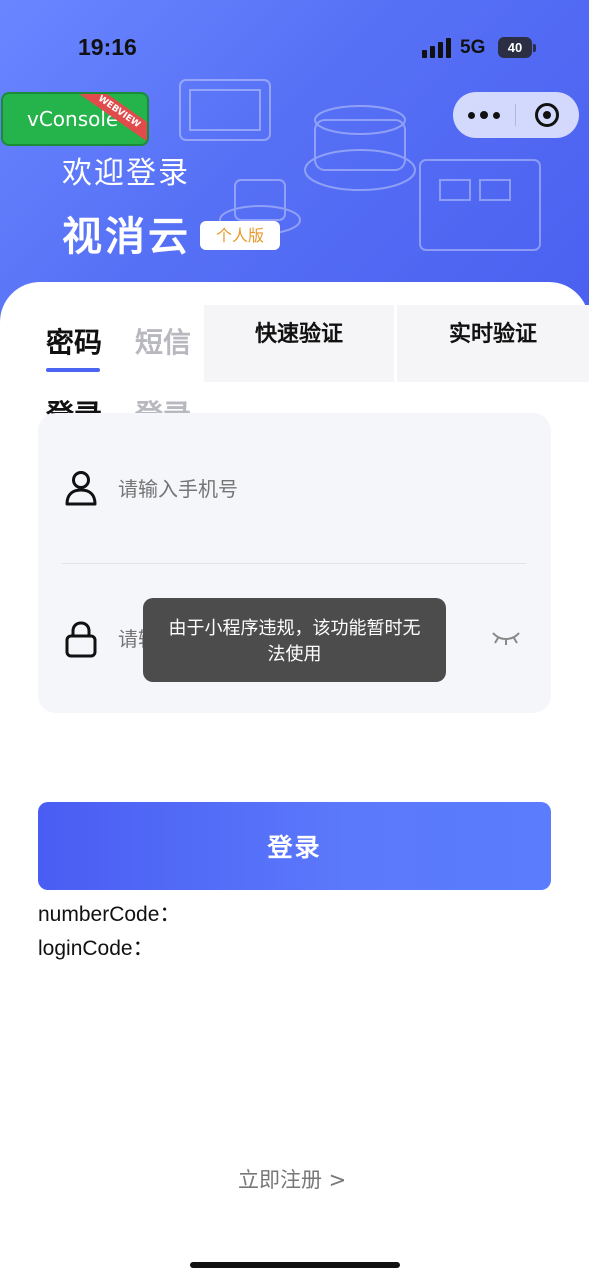 Image resolution: width=589 pixels, height=1280 pixels. Describe the element at coordinates (81, 639) in the screenshot. I see `lock-icon` at that location.